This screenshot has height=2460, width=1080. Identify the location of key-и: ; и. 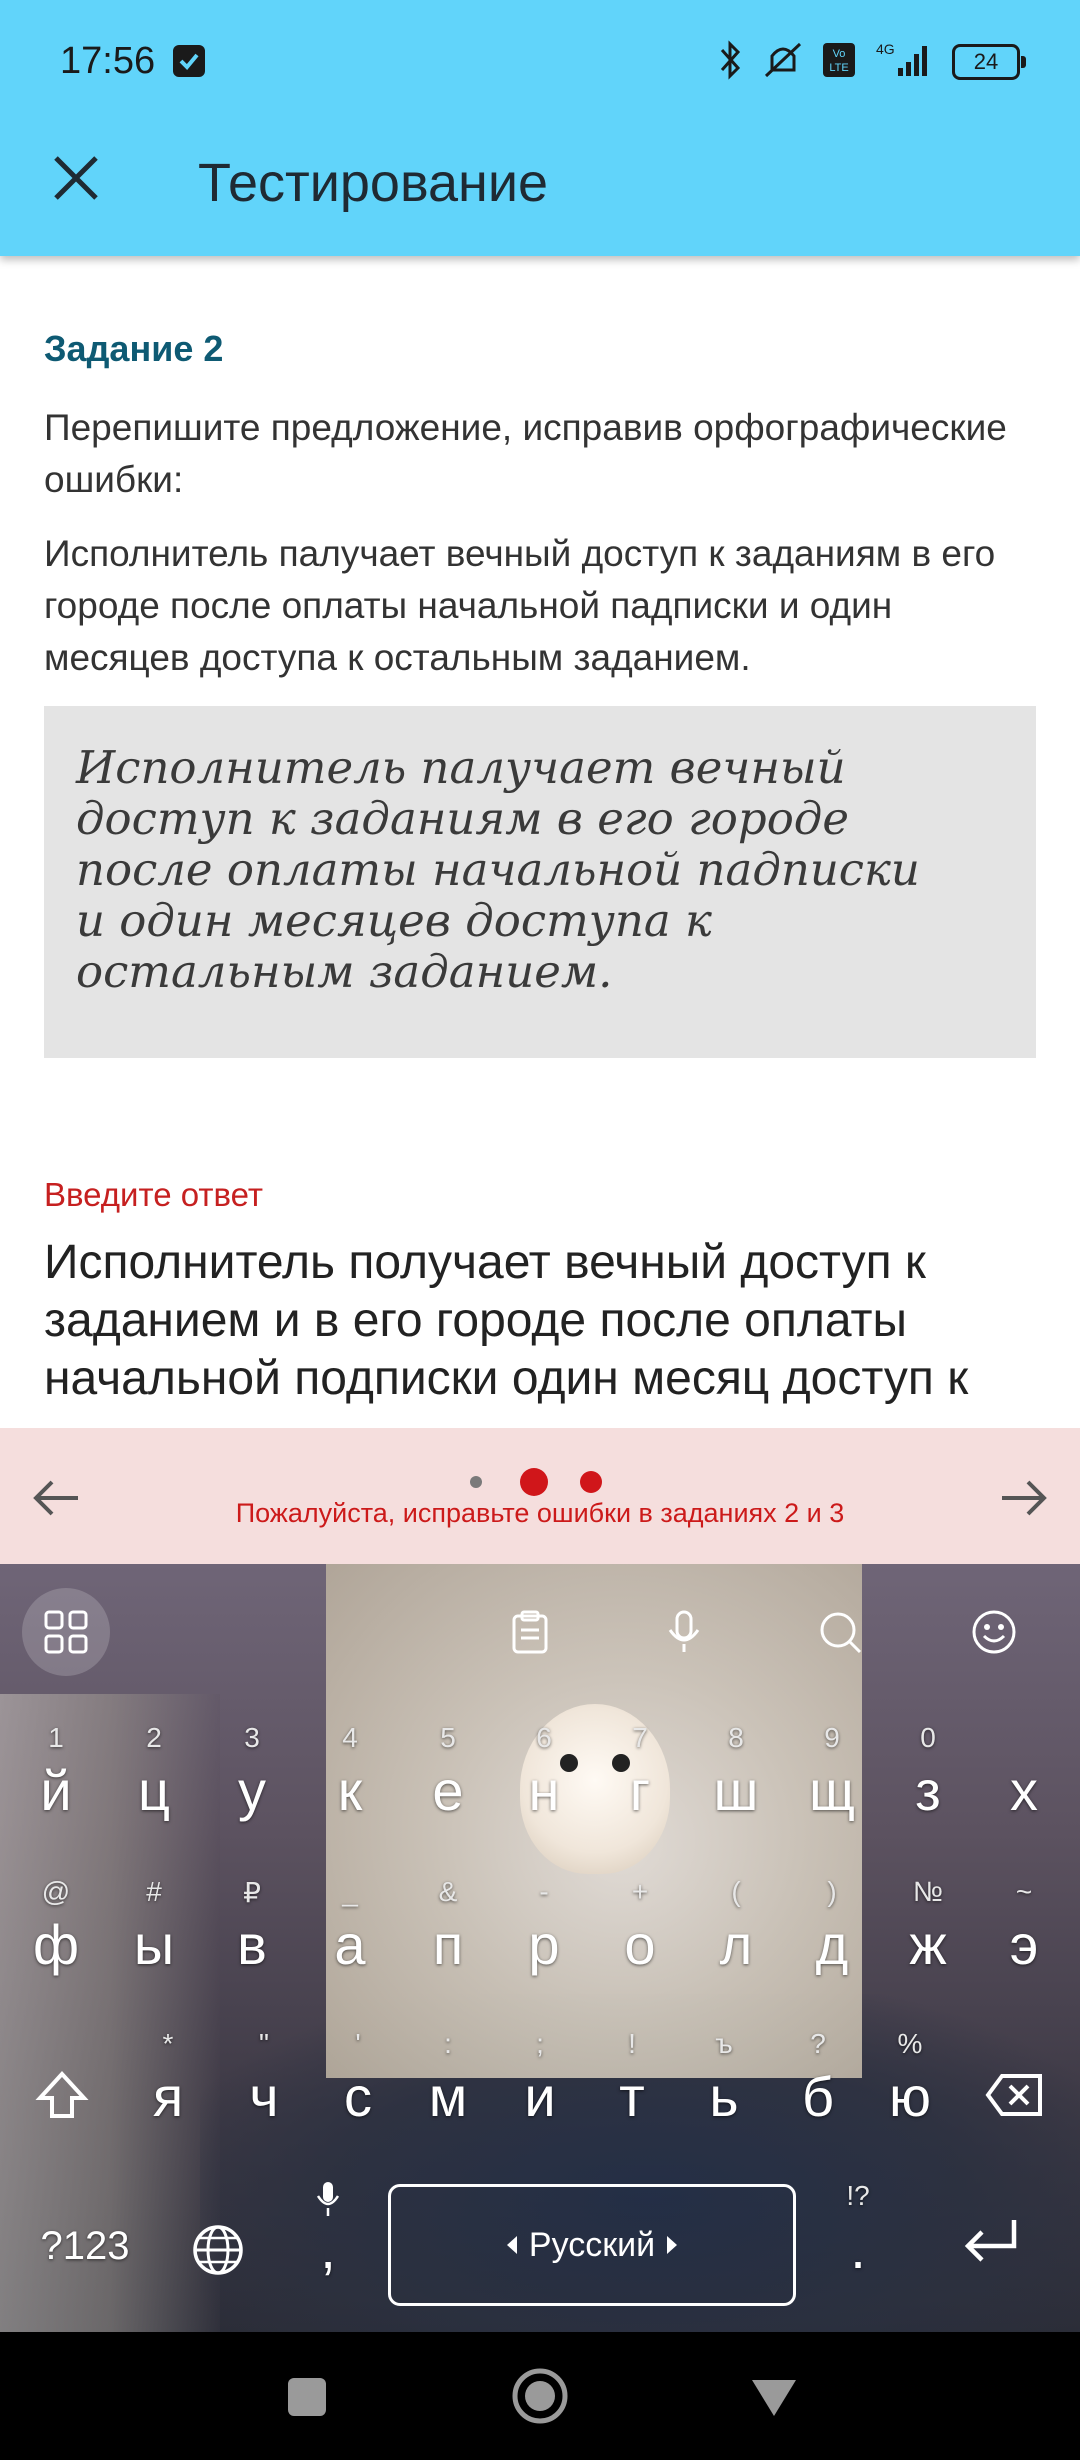
(540, 2084).